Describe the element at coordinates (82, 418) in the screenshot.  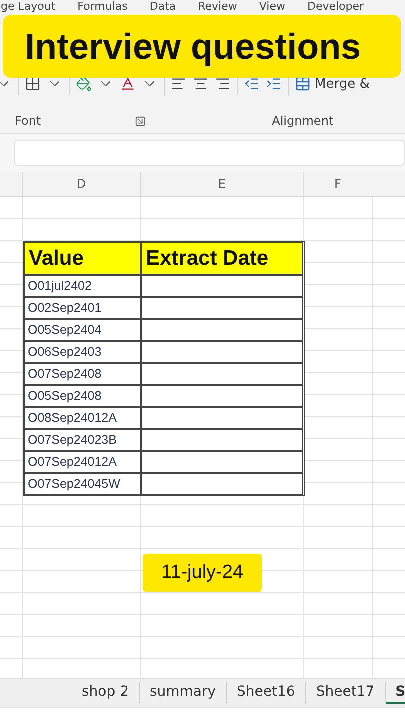
I see `table-cell: O08Sep24012A` at that location.